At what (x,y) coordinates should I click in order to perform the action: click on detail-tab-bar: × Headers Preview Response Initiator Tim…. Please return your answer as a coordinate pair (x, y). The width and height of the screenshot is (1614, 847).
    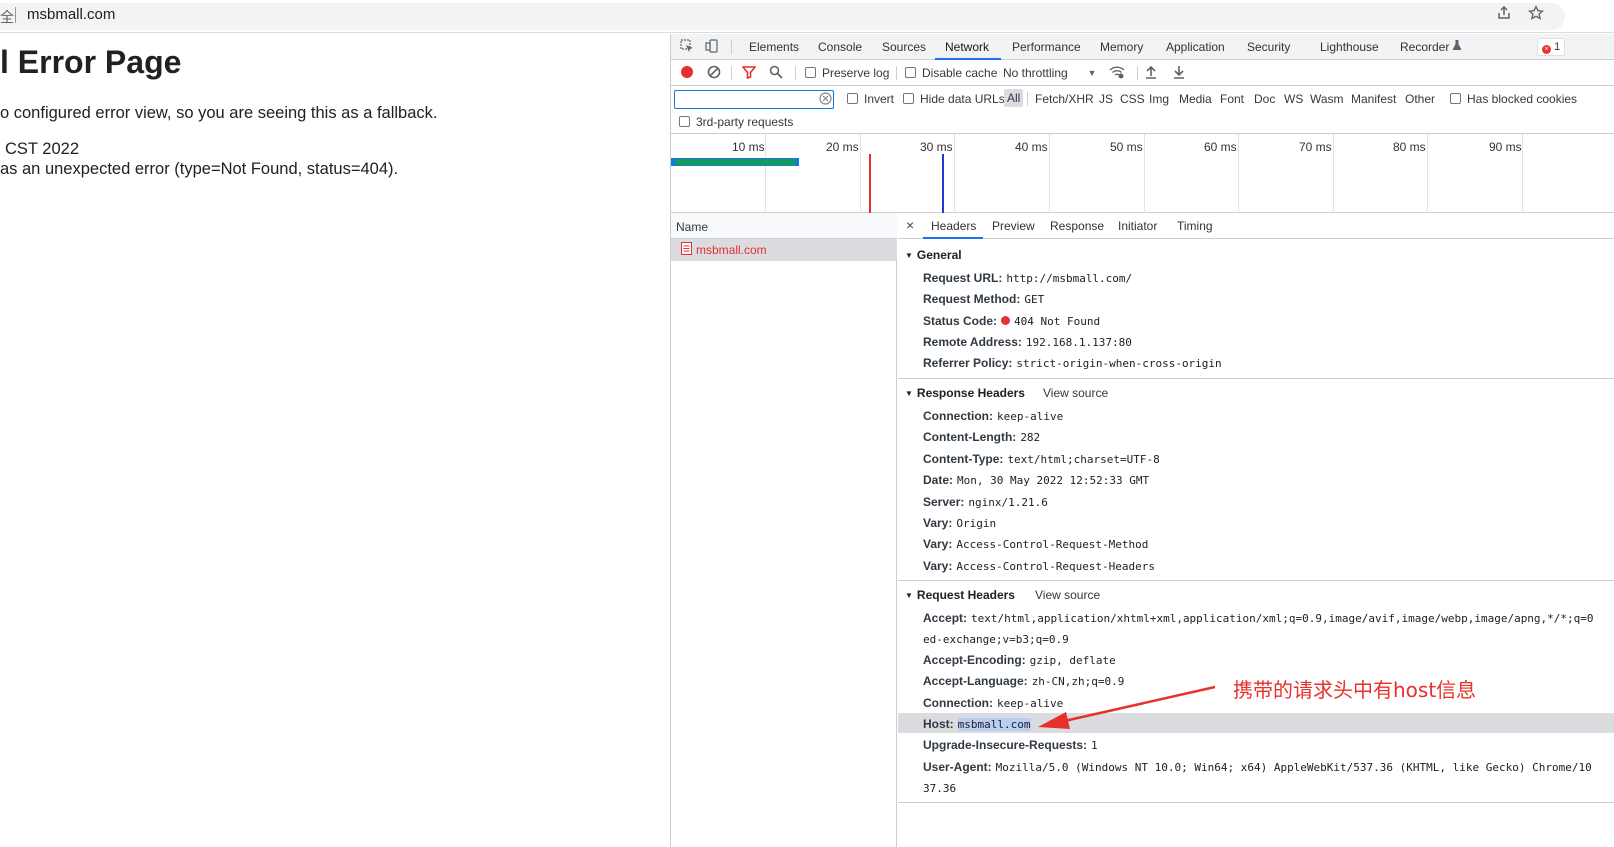
    Looking at the image, I should click on (1256, 226).